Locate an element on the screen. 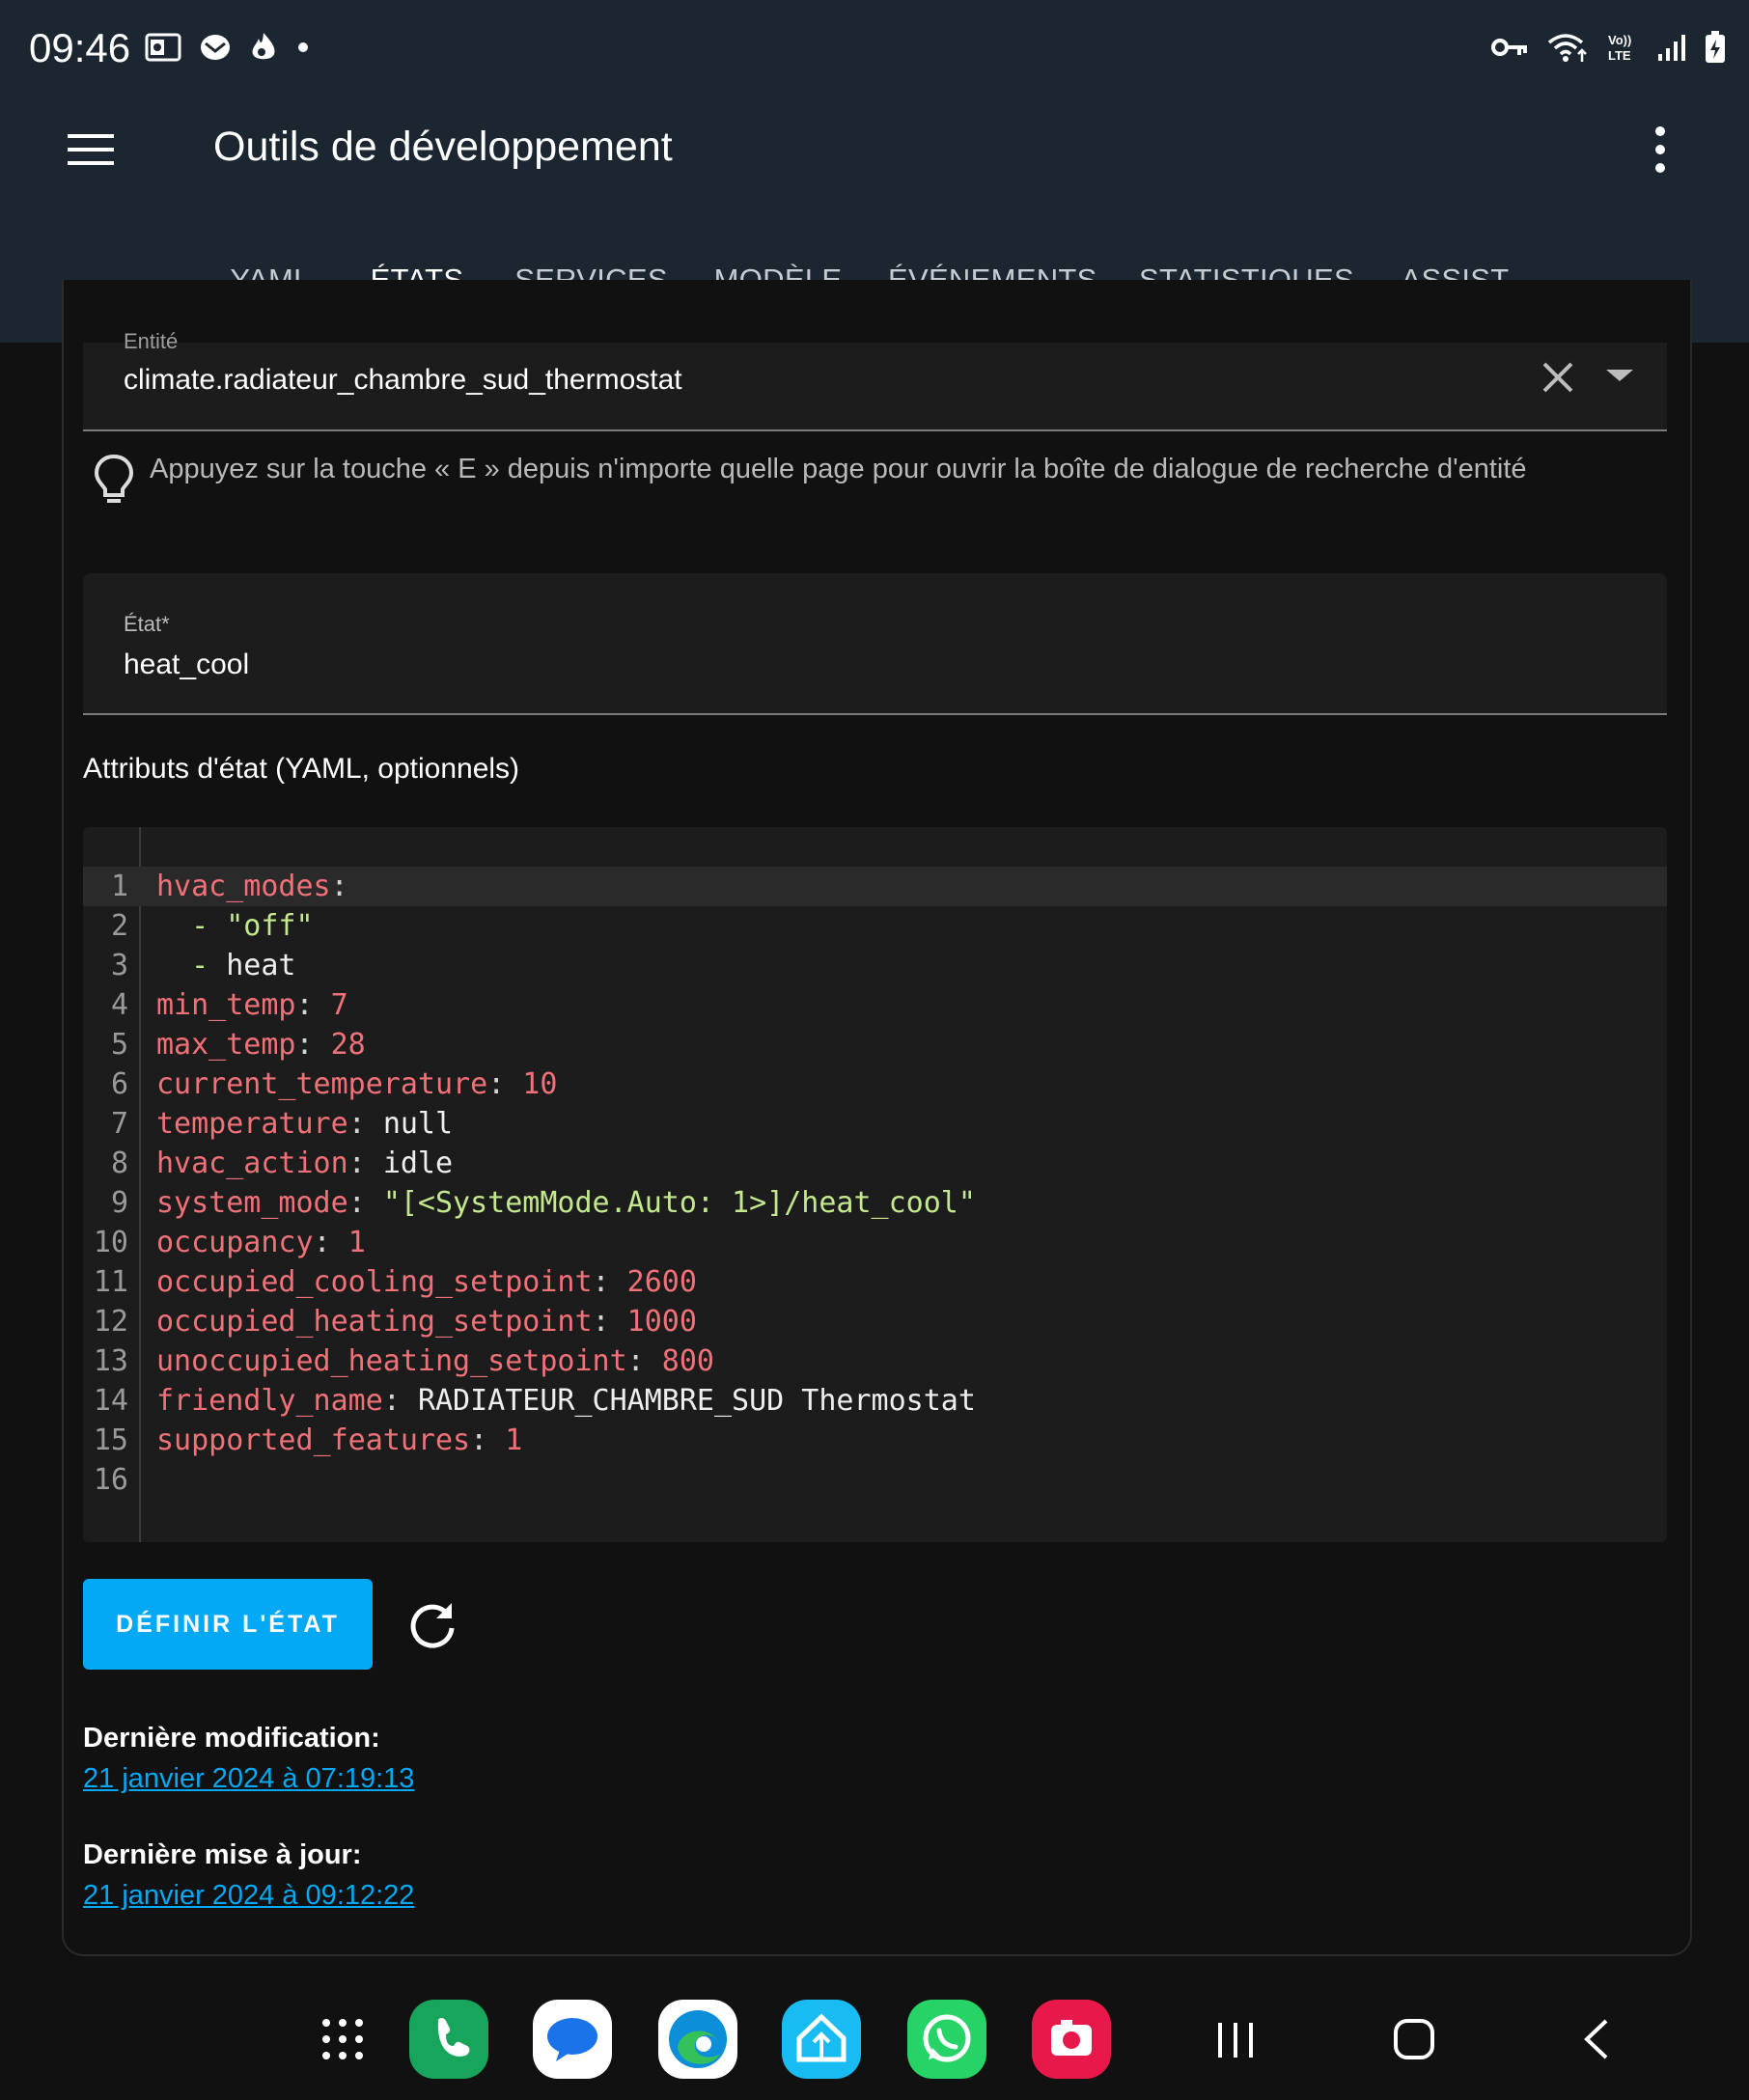  line-number: 14 is located at coordinates (110, 1401).